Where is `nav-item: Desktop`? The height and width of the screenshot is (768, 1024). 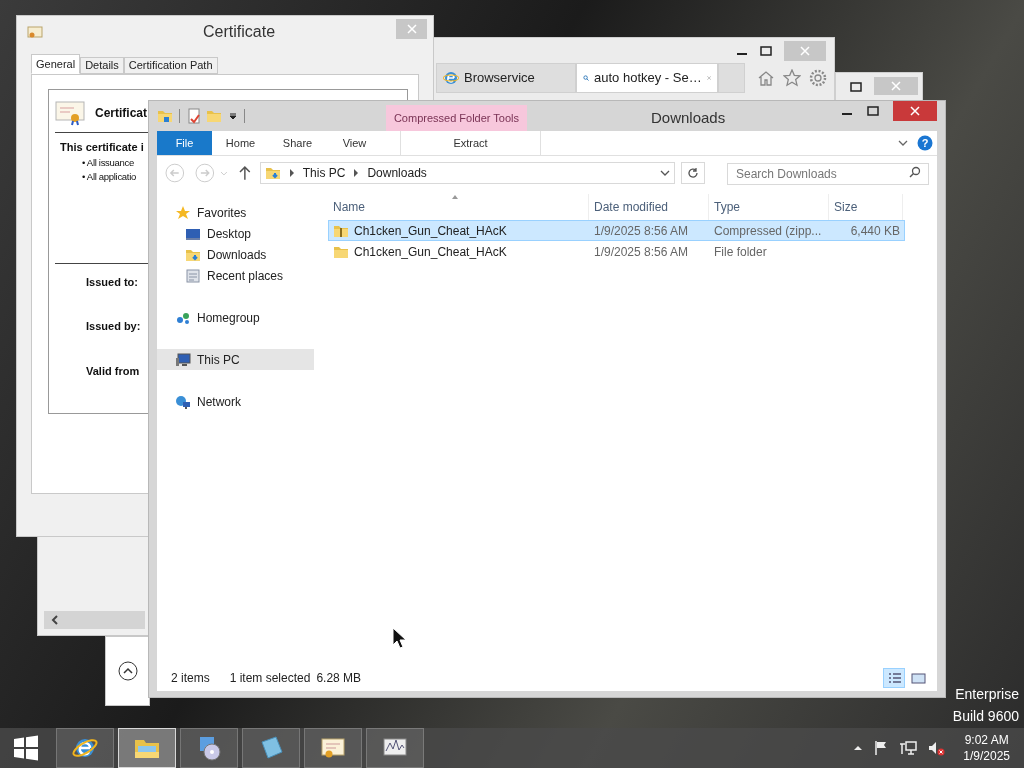
nav-item: Desktop is located at coordinates (235, 233).